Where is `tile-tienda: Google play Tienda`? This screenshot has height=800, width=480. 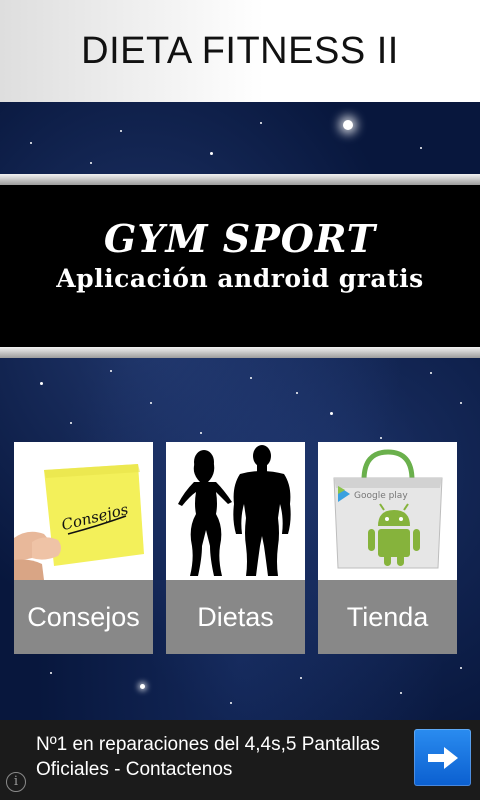
tile-tienda: Google play Tienda is located at coordinates (387, 548).